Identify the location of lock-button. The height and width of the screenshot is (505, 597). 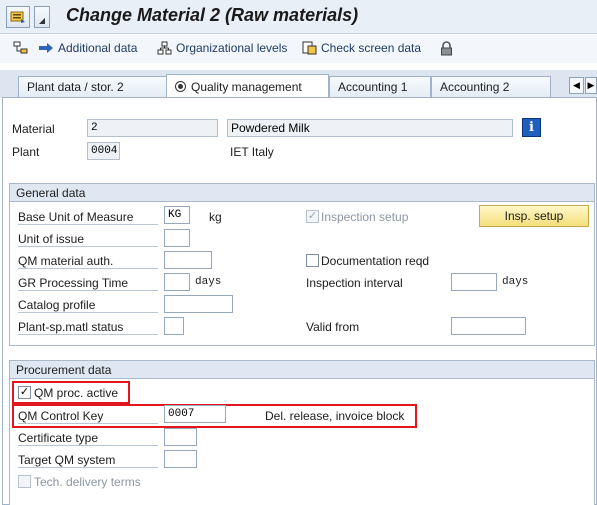
(446, 48).